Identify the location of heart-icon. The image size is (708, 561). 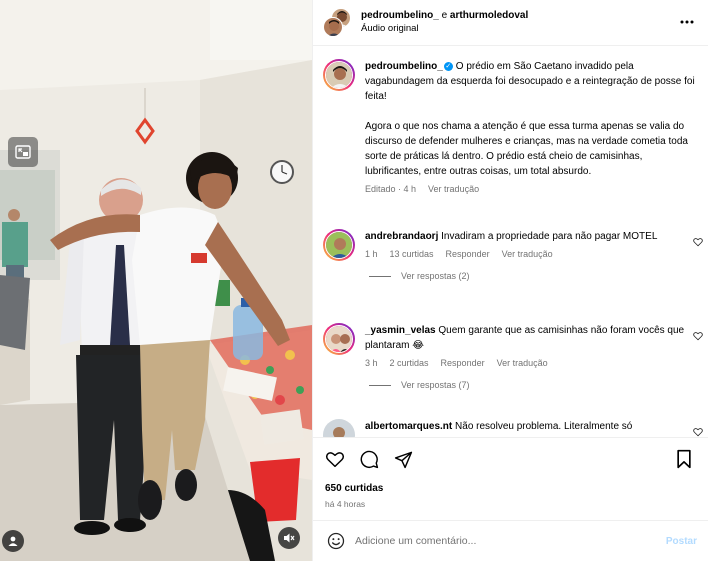
(335, 460).